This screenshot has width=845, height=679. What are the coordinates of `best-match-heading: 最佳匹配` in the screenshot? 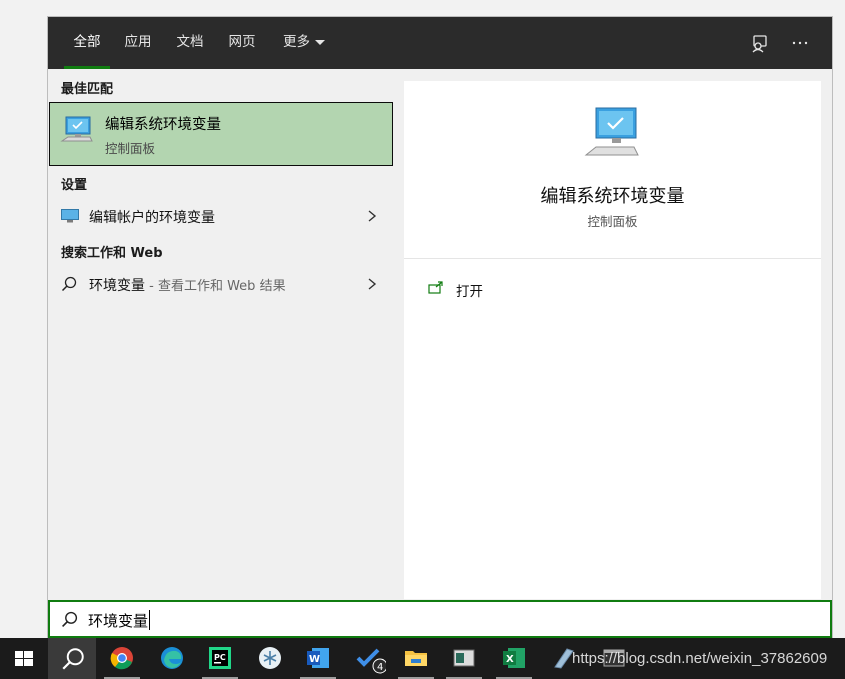 It's located at (87, 89).